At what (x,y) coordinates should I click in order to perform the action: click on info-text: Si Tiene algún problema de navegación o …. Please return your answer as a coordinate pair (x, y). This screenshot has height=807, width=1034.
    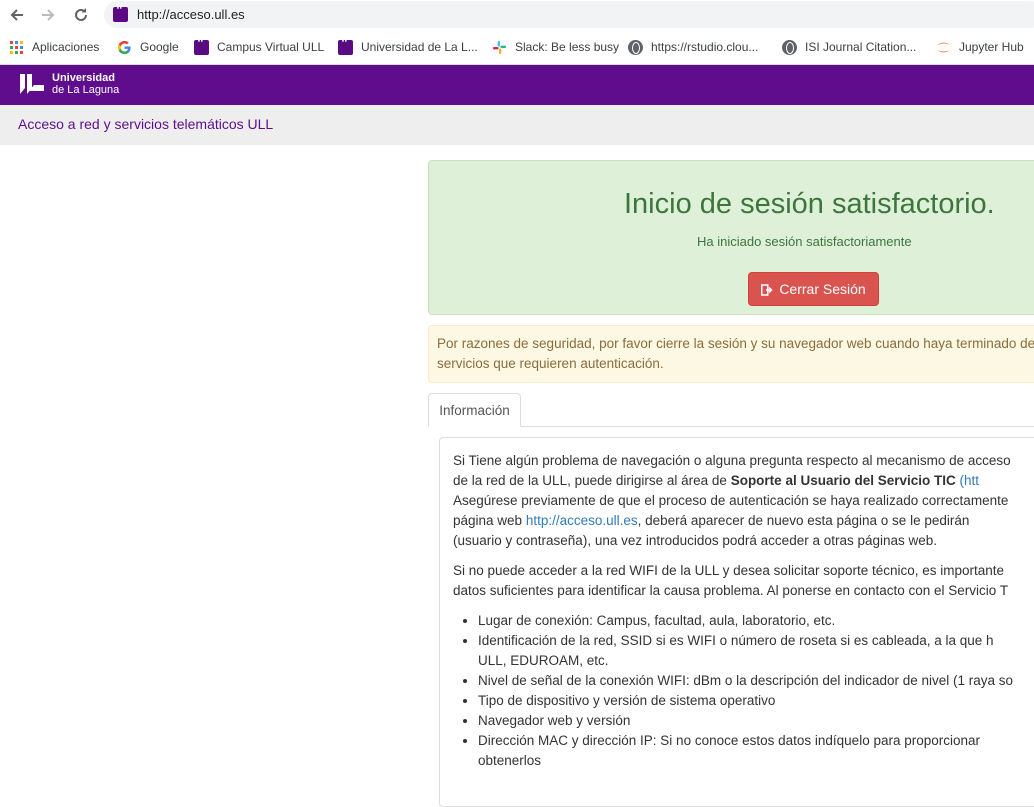
    Looking at the image, I should click on (732, 460).